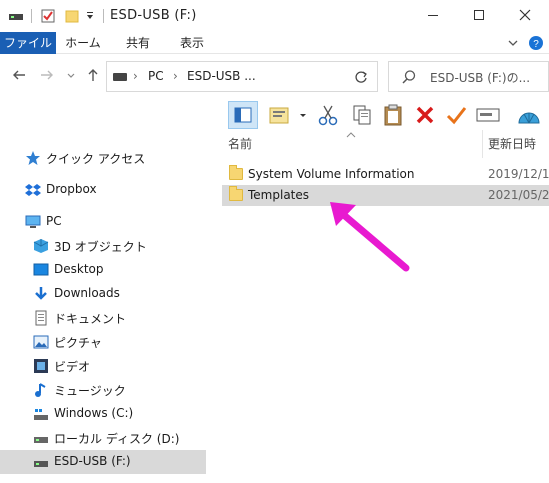 This screenshot has height=483, width=549. What do you see at coordinates (518, 174) in the screenshot?
I see `file-date: 2019/12/10` at bounding box center [518, 174].